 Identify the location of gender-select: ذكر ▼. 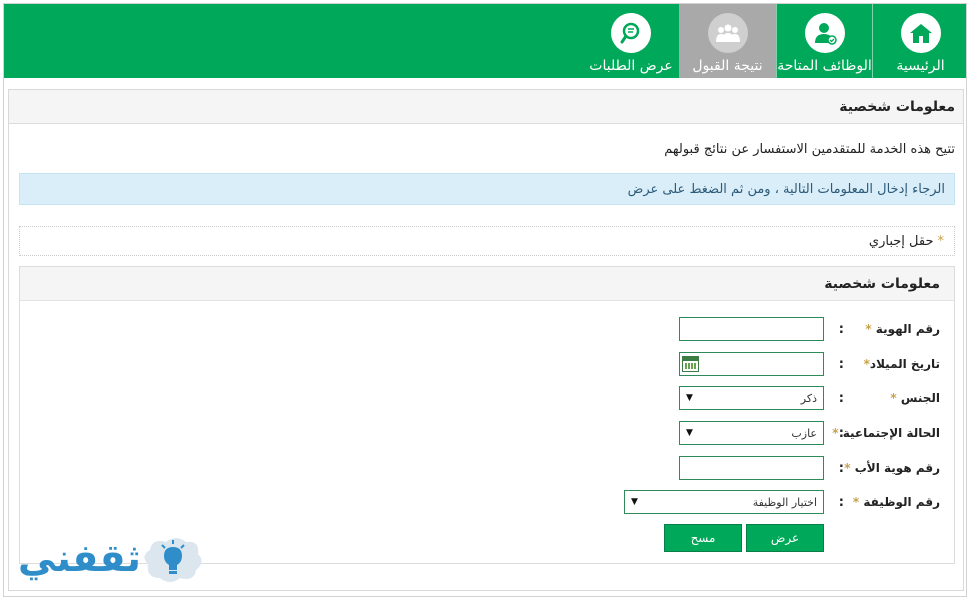
(751, 398).